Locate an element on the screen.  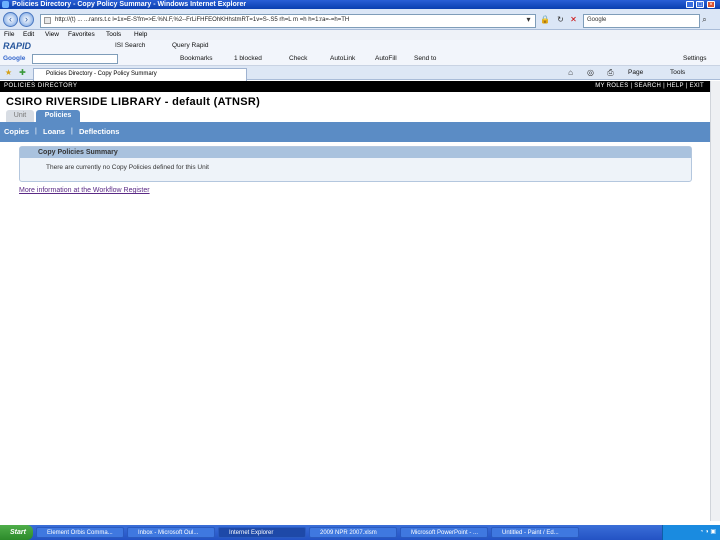
minimize-button: _ is located at coordinates (690, 4).